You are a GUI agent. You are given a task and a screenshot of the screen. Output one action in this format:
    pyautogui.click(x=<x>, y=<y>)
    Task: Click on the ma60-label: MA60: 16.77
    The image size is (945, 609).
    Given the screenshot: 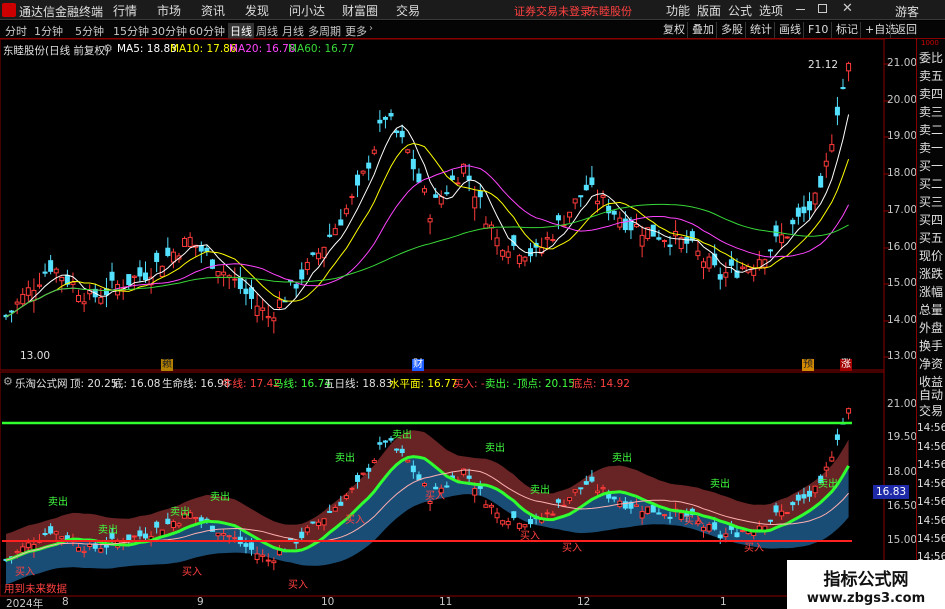 What is the action you would take?
    pyautogui.click(x=321, y=49)
    